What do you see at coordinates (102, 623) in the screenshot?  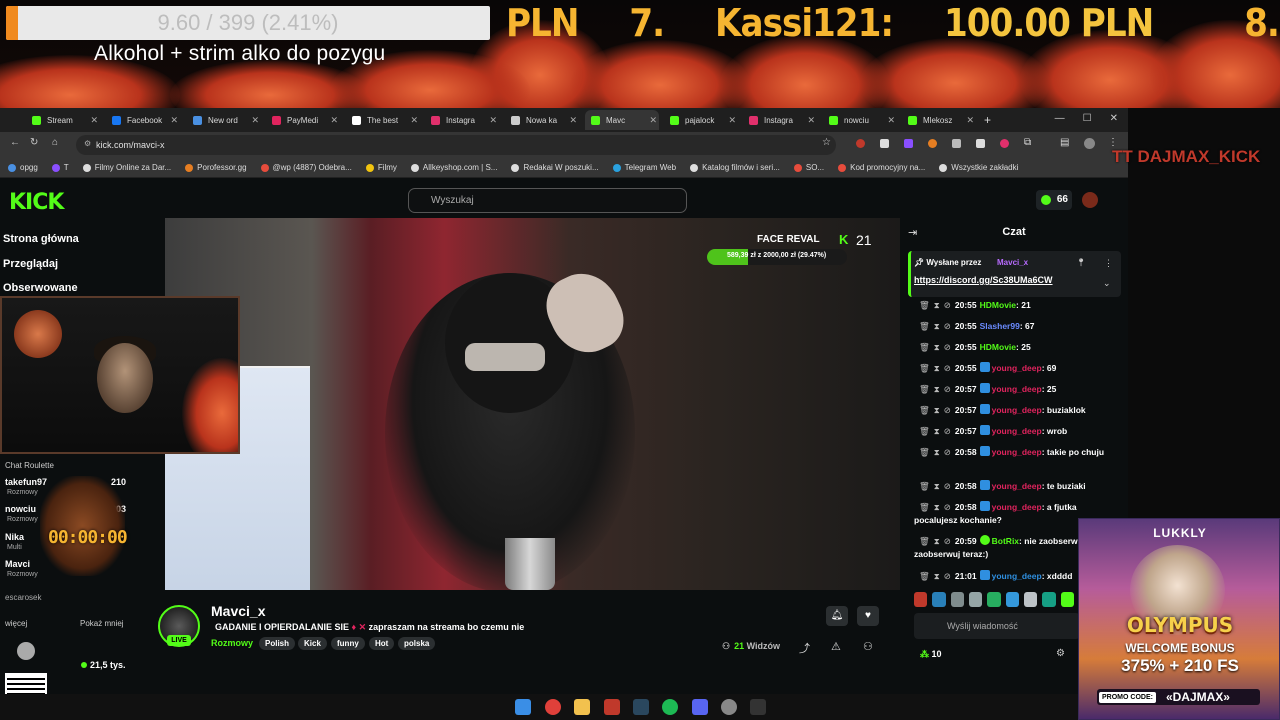 I see `sidebar-show-less: Pokaż mniej` at bounding box center [102, 623].